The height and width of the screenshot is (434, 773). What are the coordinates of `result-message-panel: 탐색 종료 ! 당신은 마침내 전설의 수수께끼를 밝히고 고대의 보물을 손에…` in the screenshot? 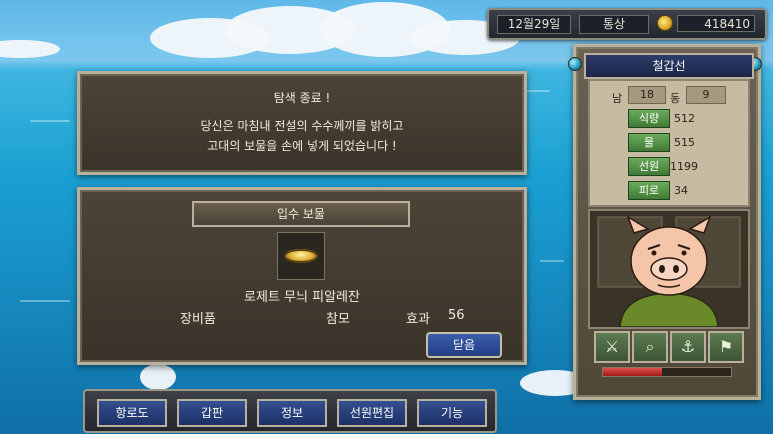 It's located at (302, 123).